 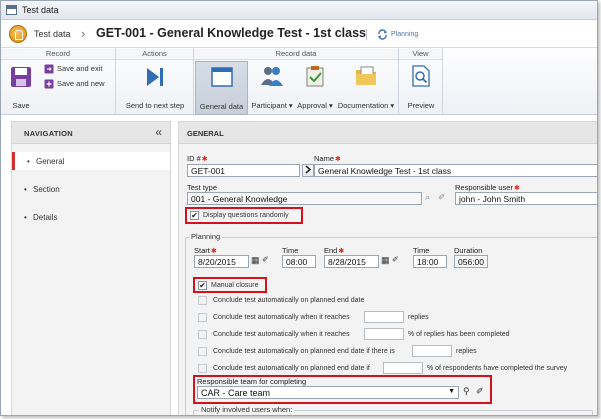 What do you see at coordinates (49, 69) in the screenshot?
I see `save-and-exit-icon` at bounding box center [49, 69].